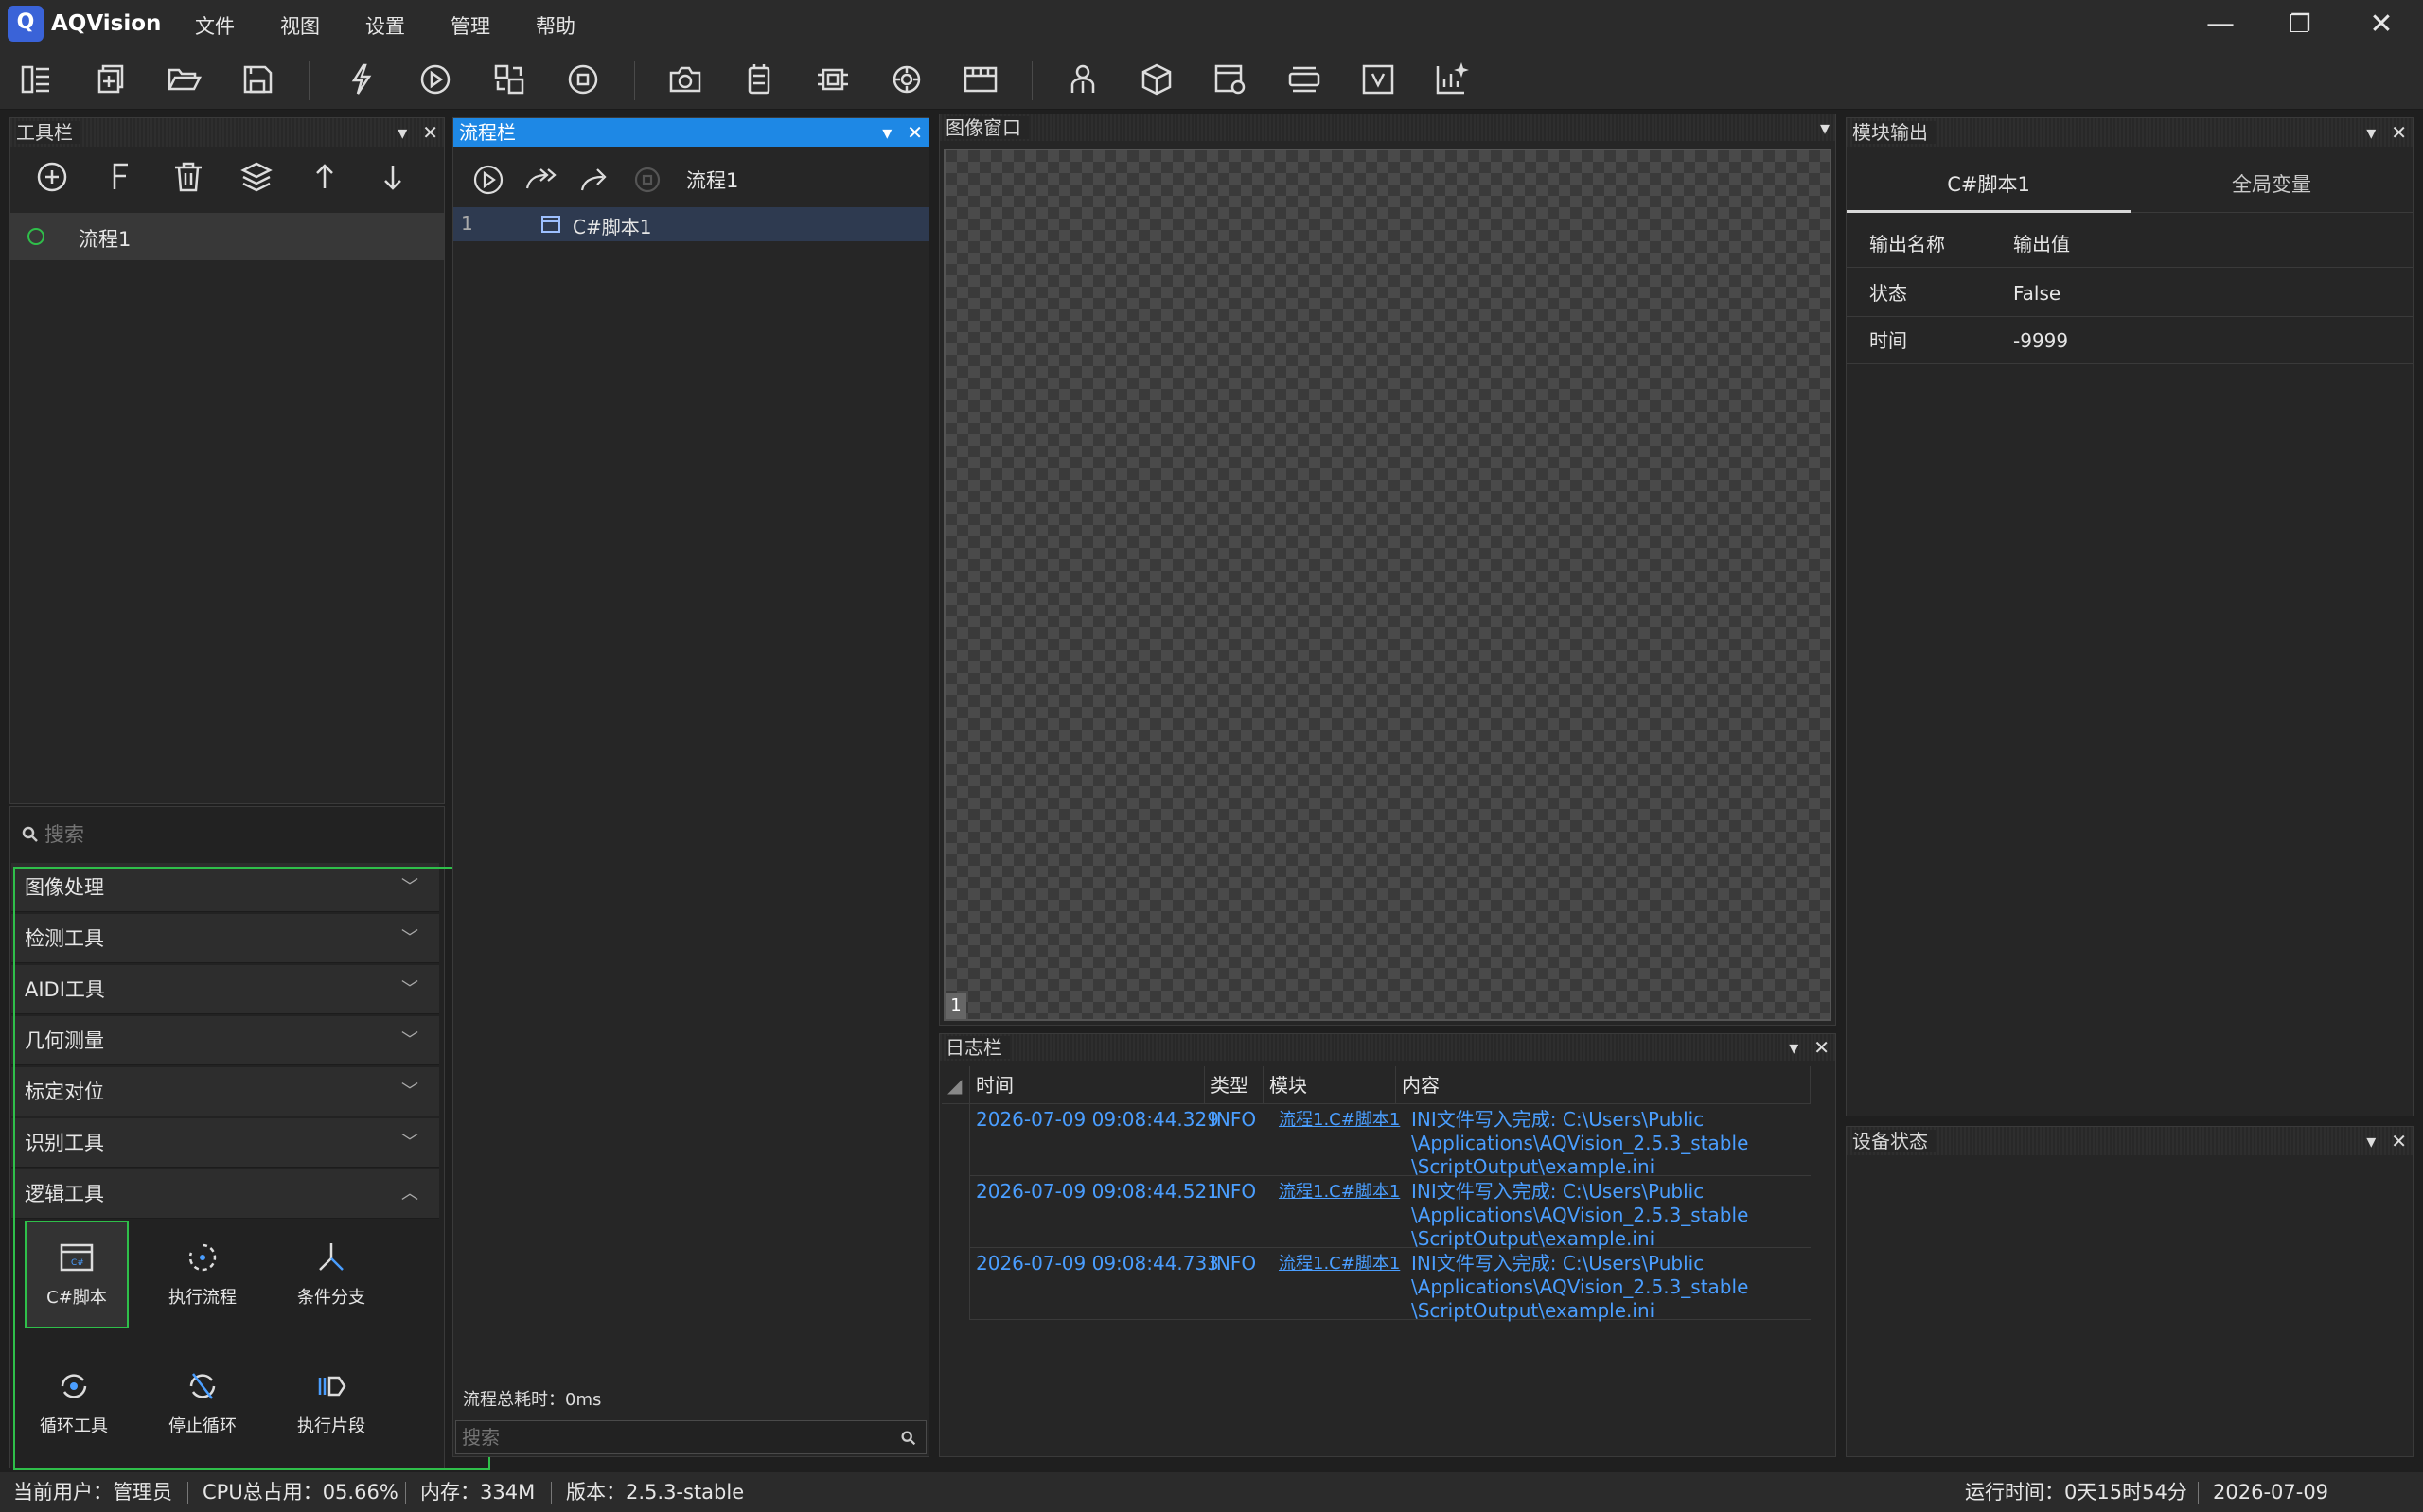  What do you see at coordinates (332, 1387) in the screenshot?
I see `execute-segment-icon` at bounding box center [332, 1387].